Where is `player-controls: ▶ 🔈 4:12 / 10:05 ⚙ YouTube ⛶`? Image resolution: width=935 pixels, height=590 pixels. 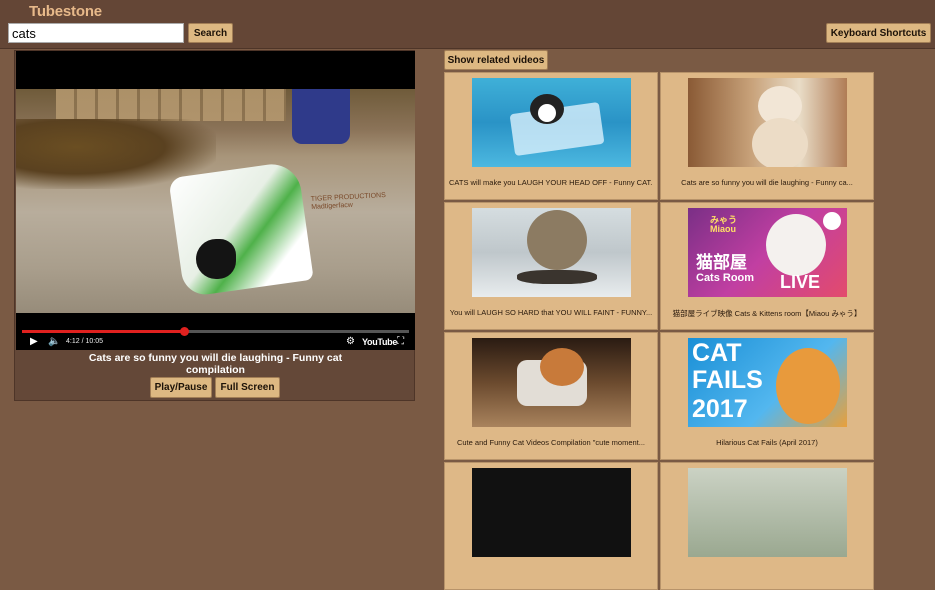 player-controls: ▶ 🔈 4:12 / 10:05 ⚙ YouTube ⛶ is located at coordinates (215, 338).